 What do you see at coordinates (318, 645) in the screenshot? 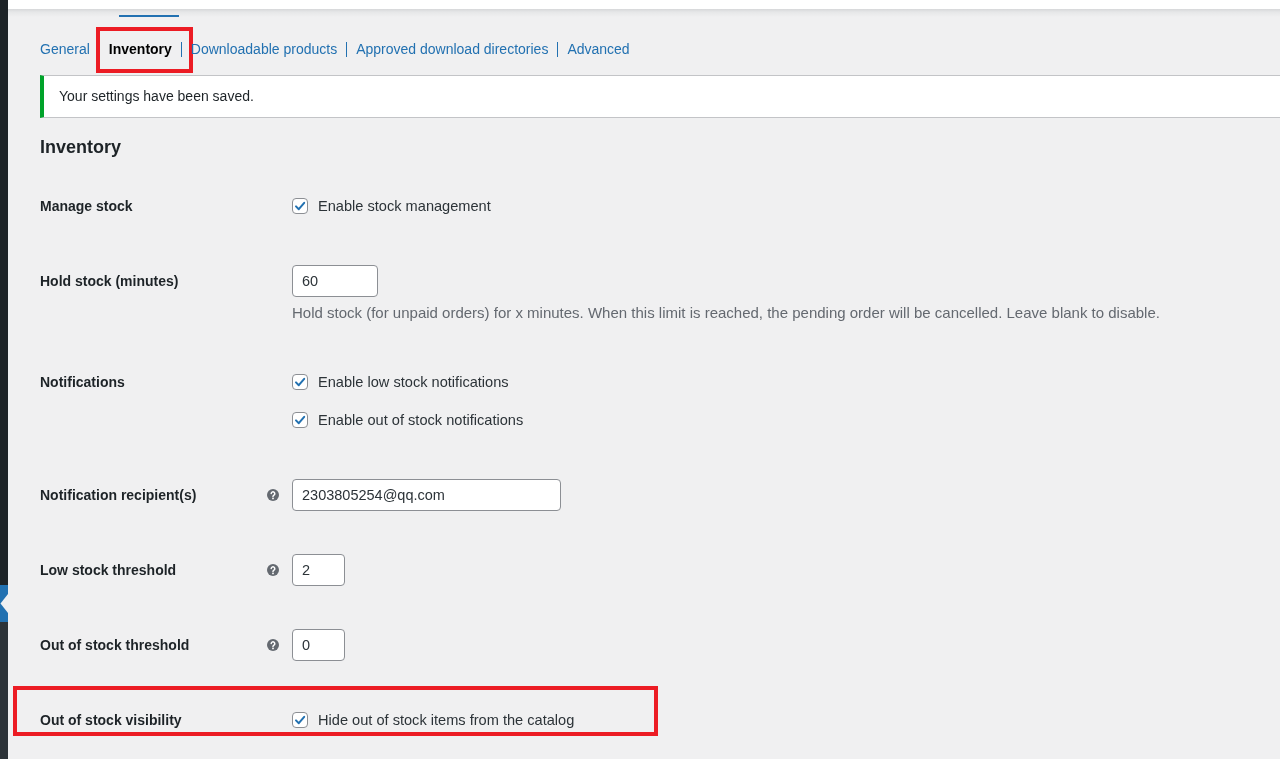
I see `text-input: 0` at bounding box center [318, 645].